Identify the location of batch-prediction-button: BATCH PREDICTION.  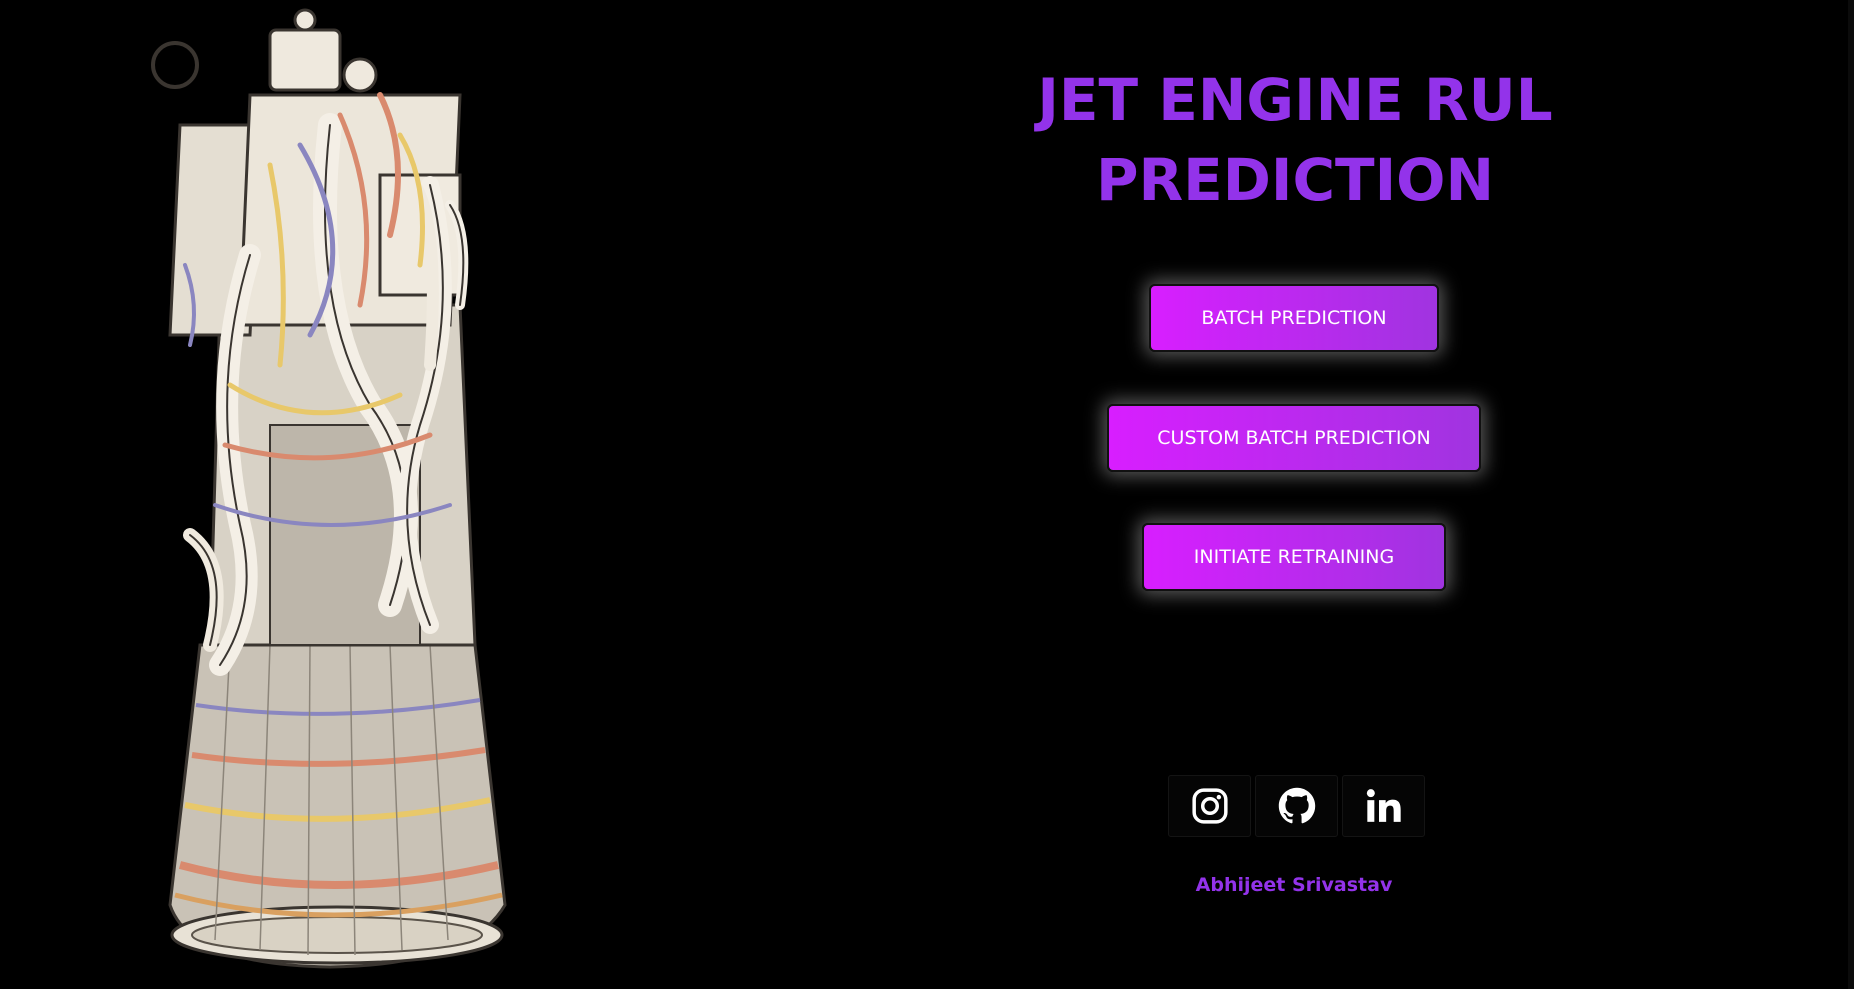
(1294, 318).